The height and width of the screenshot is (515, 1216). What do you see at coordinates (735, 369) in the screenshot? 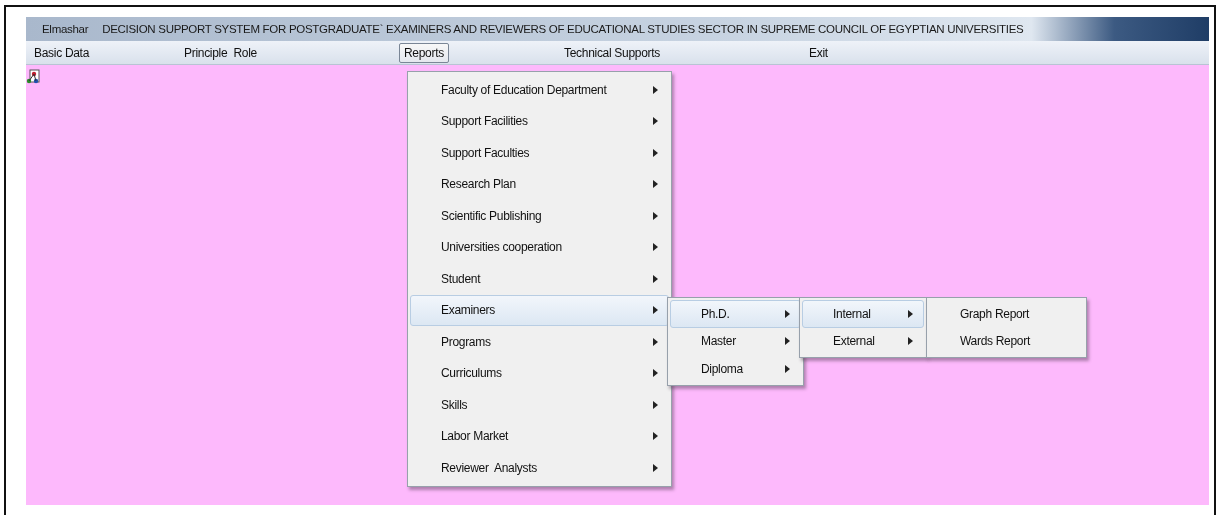
I see `menu-option: Diploma` at bounding box center [735, 369].